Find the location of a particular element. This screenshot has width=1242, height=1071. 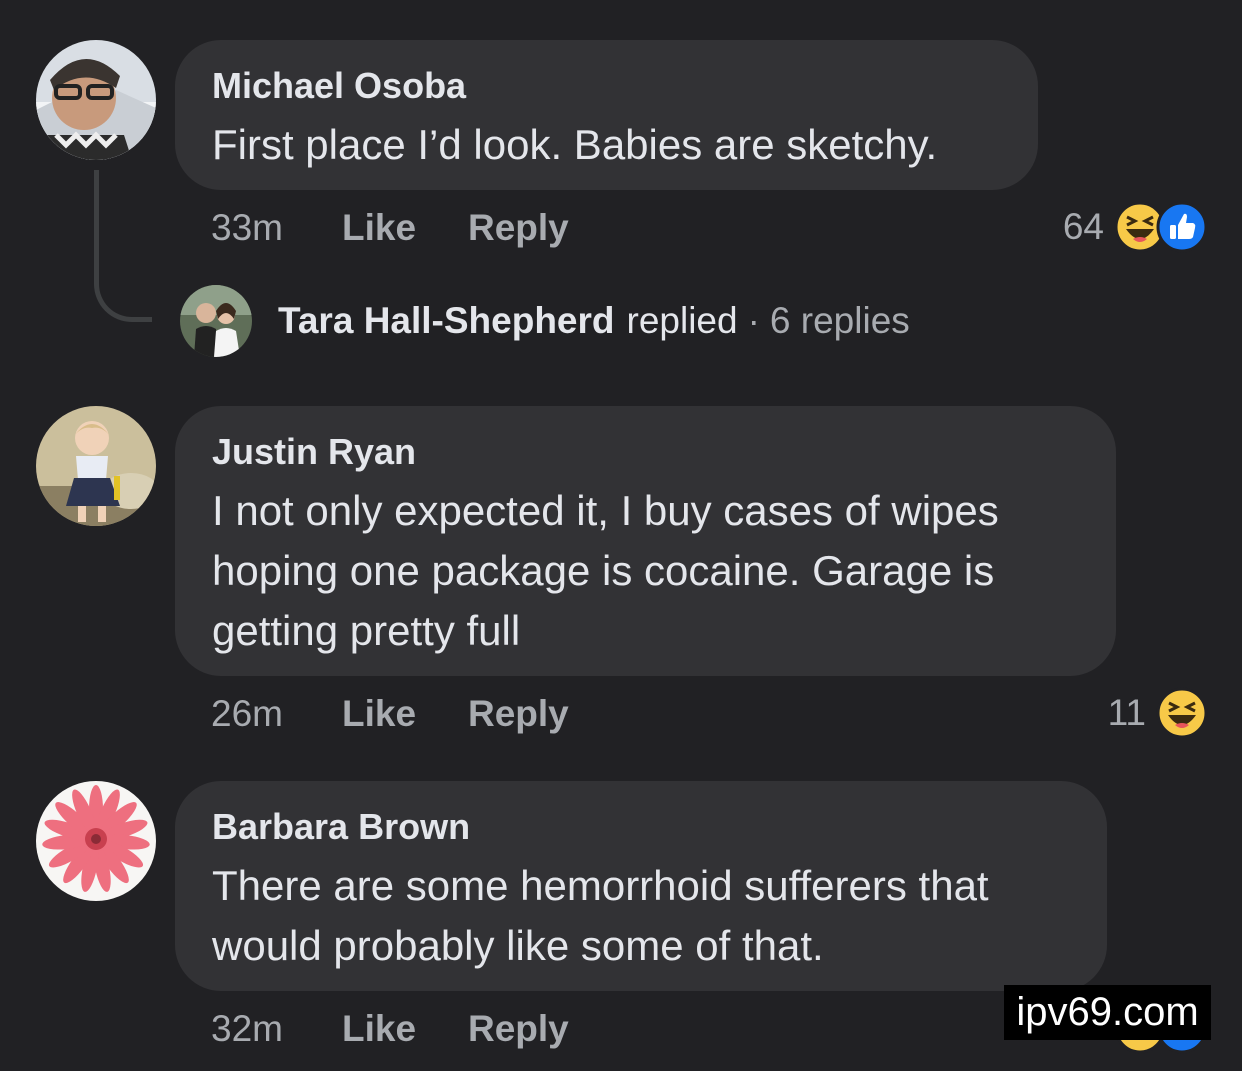

reaction-summary: 64 is located at coordinates (1135, 227).